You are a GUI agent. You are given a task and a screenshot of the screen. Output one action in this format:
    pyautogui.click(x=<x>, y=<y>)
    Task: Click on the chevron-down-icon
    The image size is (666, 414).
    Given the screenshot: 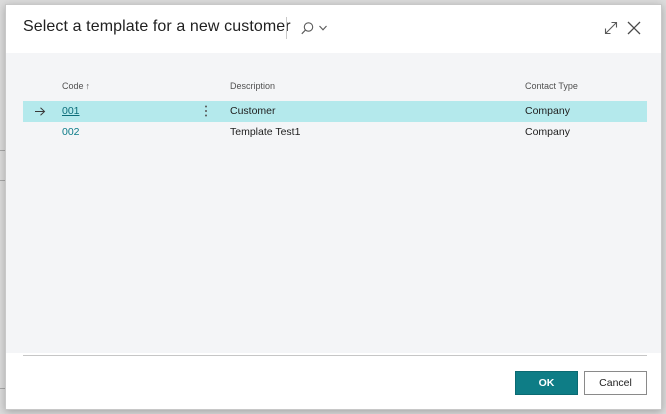 What is the action you would take?
    pyautogui.click(x=323, y=28)
    